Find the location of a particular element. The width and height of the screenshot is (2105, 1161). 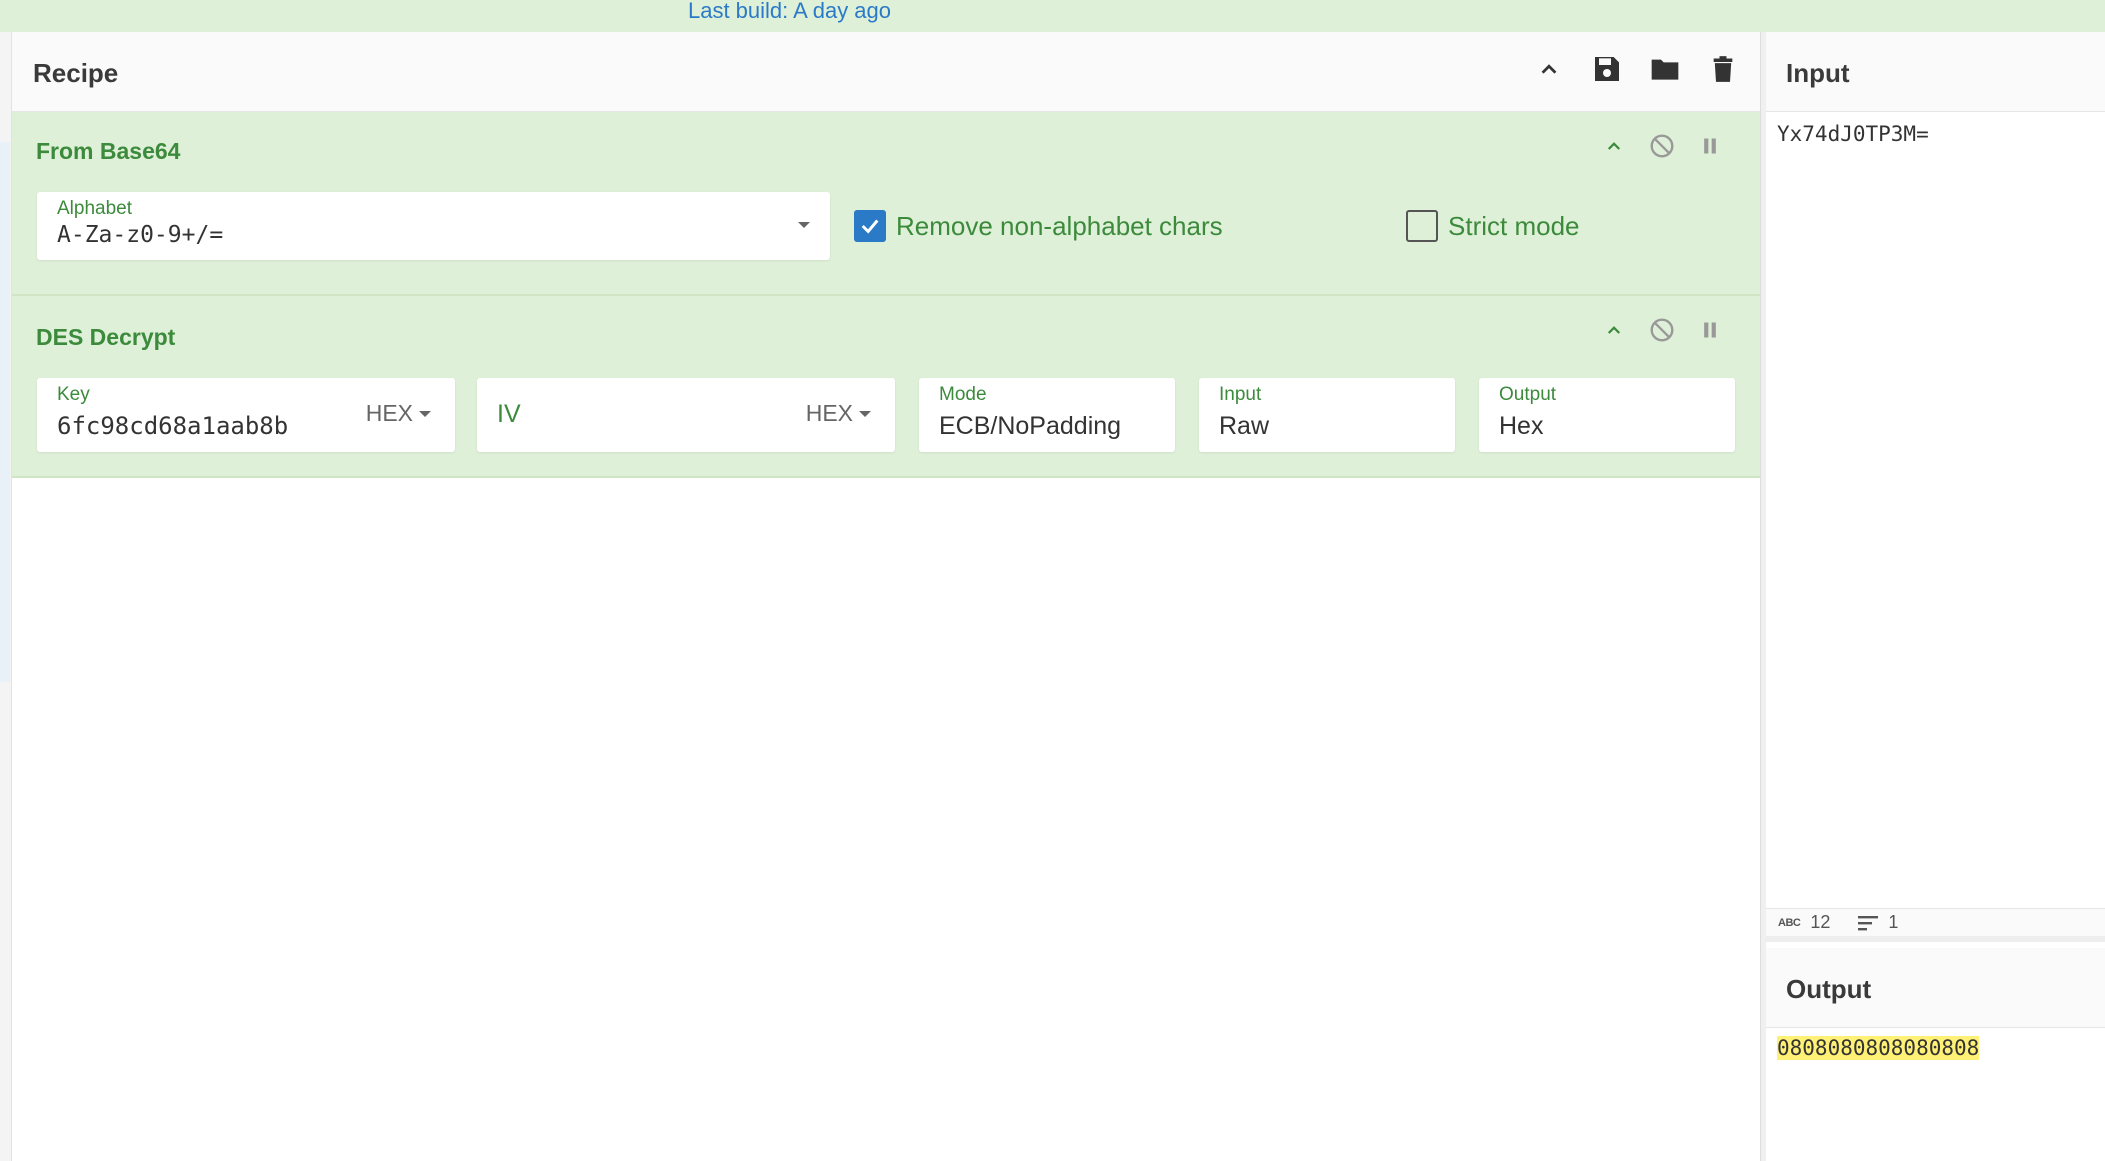

mode-value: ECB/NoPadding is located at coordinates (1030, 426).